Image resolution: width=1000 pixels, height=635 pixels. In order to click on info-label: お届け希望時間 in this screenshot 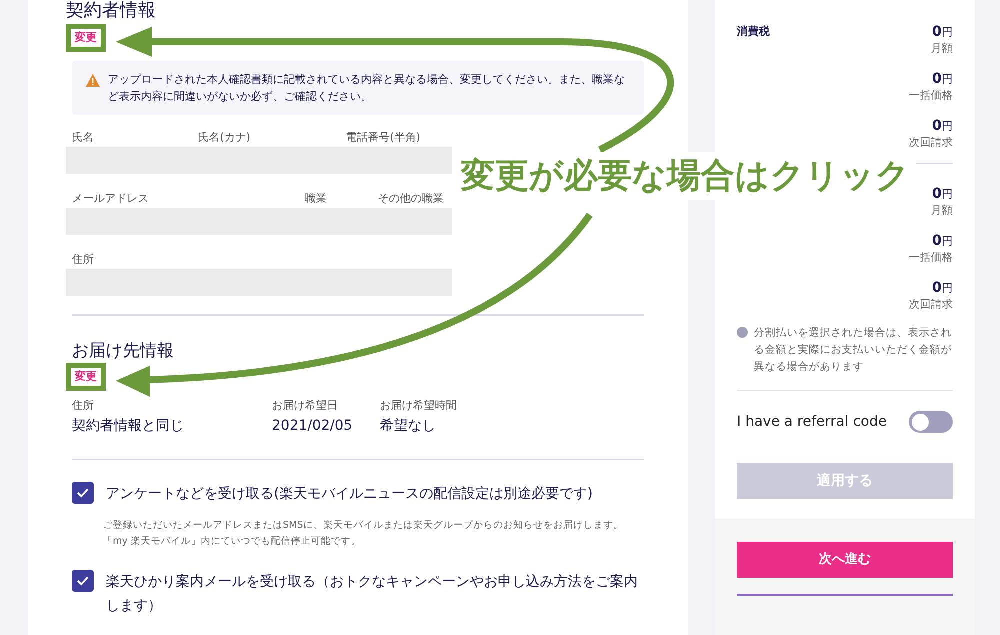, I will do `click(419, 406)`.